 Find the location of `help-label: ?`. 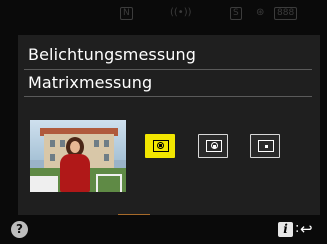

help-label: ? is located at coordinates (19, 229).